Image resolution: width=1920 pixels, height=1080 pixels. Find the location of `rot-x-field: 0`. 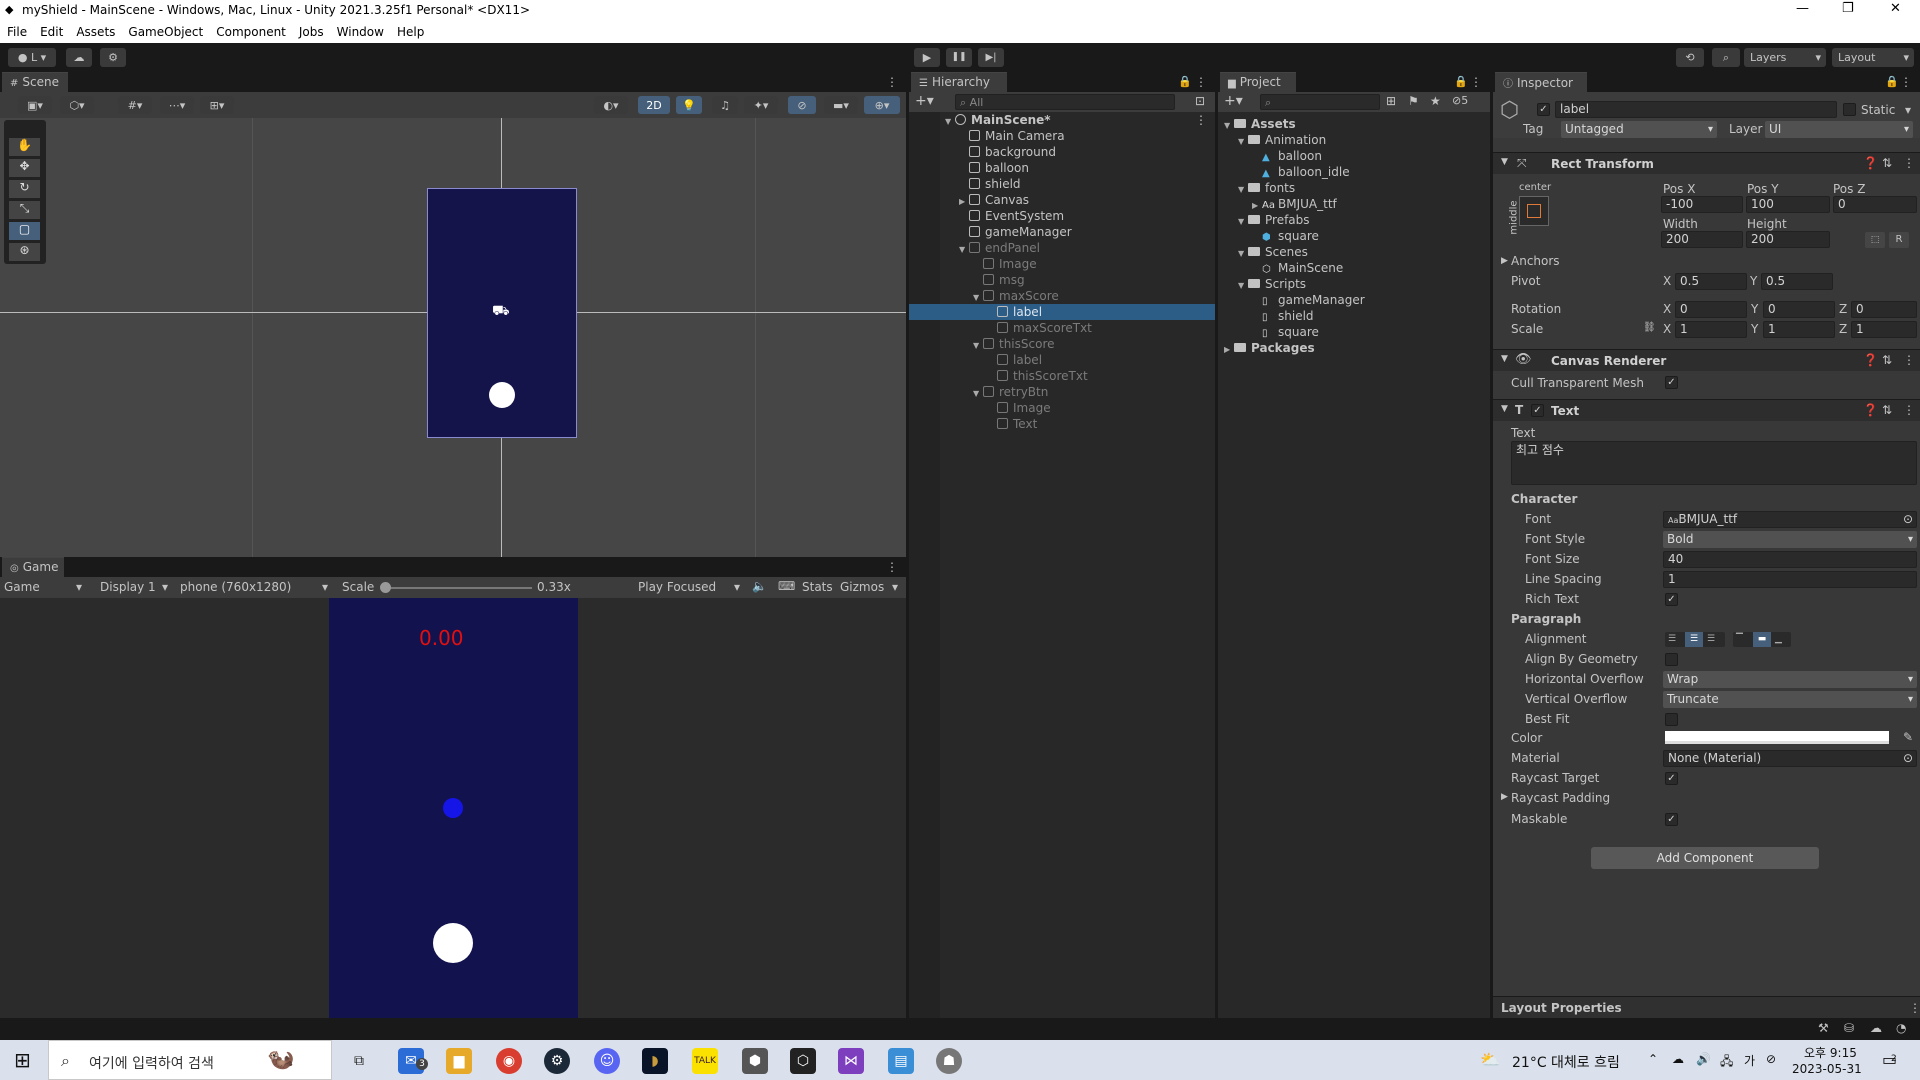

rot-x-field: 0 is located at coordinates (1711, 309).